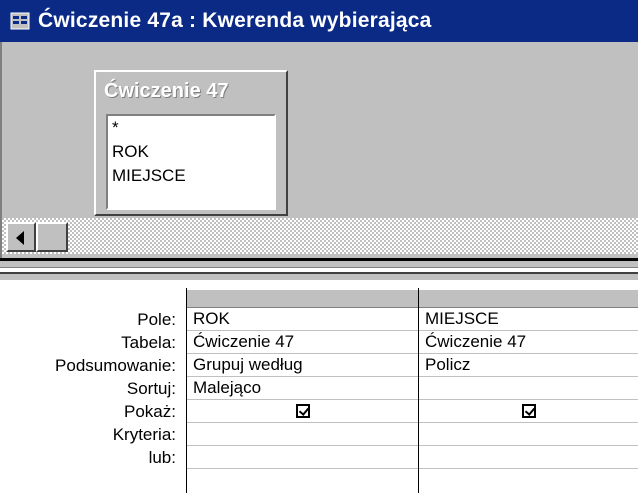  Describe the element at coordinates (115, 365) in the screenshot. I see `row-label-podsumowanie: Podsumowanie:` at that location.